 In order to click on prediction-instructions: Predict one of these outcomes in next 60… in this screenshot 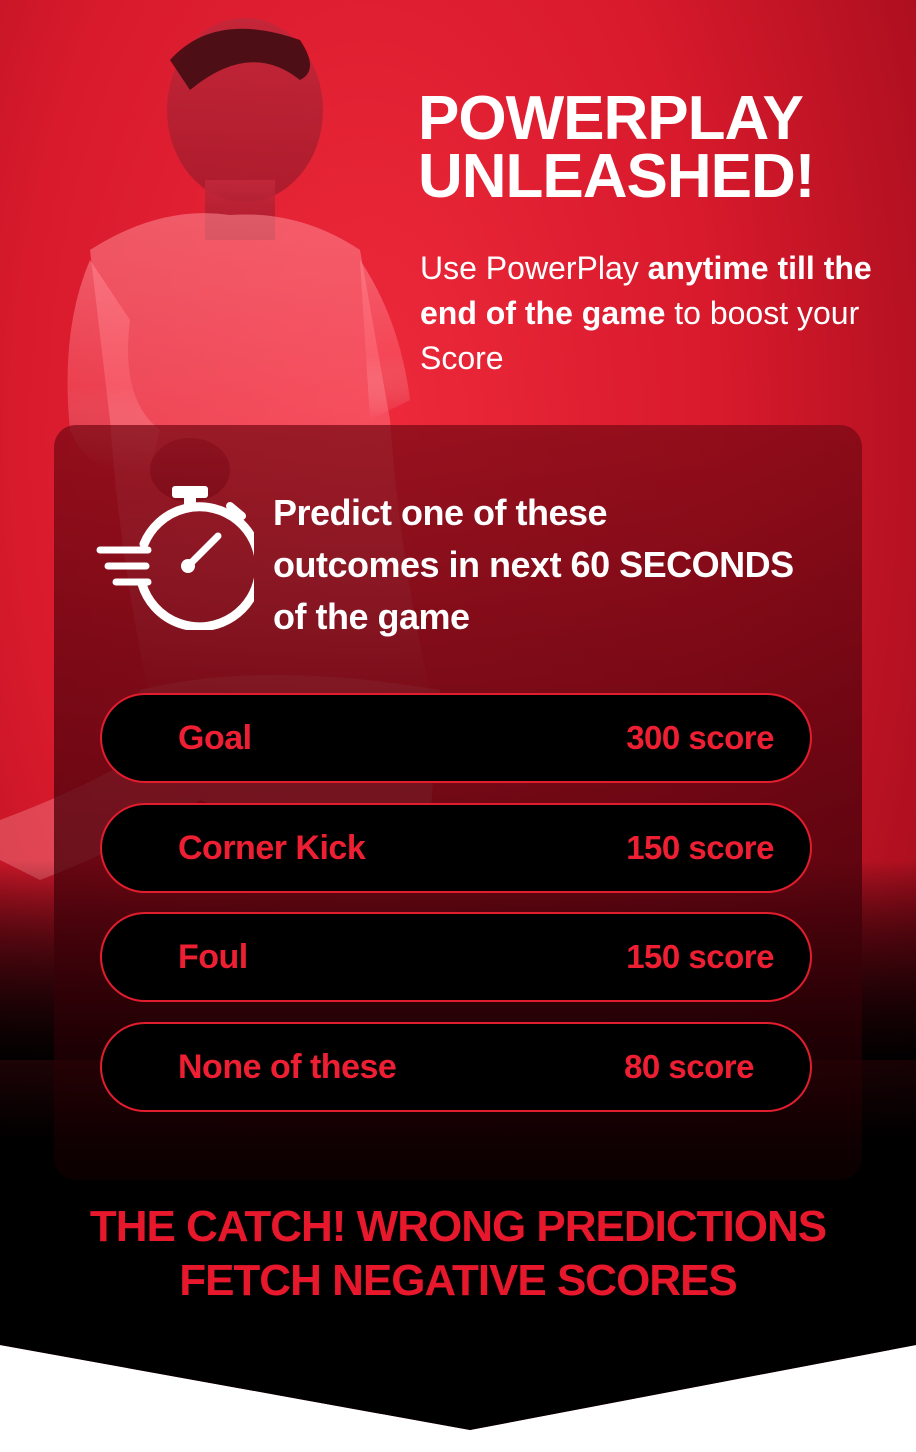, I will do `click(553, 565)`.